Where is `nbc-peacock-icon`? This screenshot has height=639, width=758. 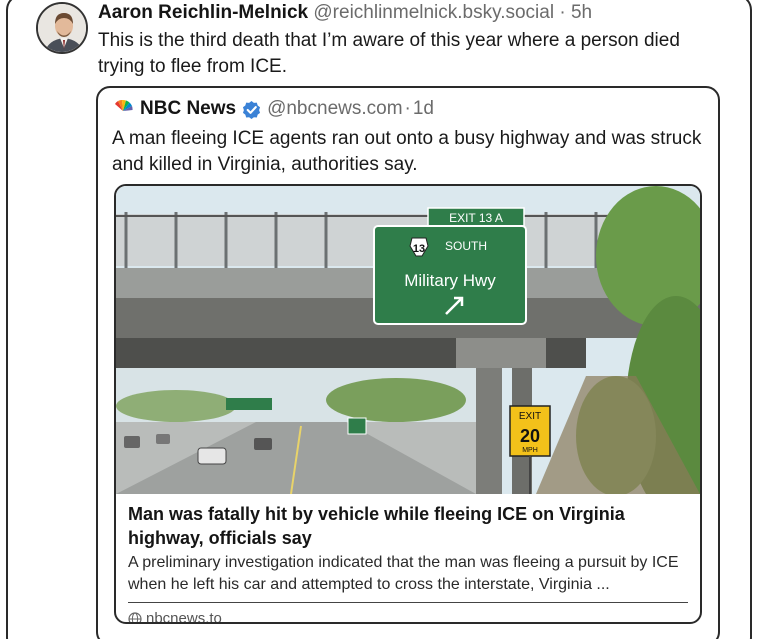 nbc-peacock-icon is located at coordinates (123, 109).